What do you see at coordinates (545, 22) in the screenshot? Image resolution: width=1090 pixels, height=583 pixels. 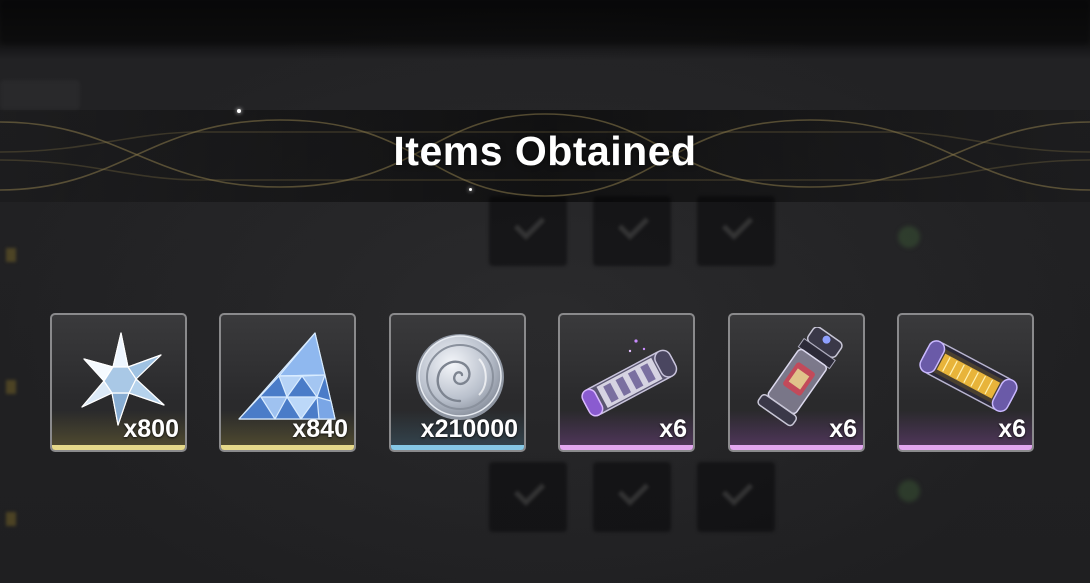 I see `background-header` at bounding box center [545, 22].